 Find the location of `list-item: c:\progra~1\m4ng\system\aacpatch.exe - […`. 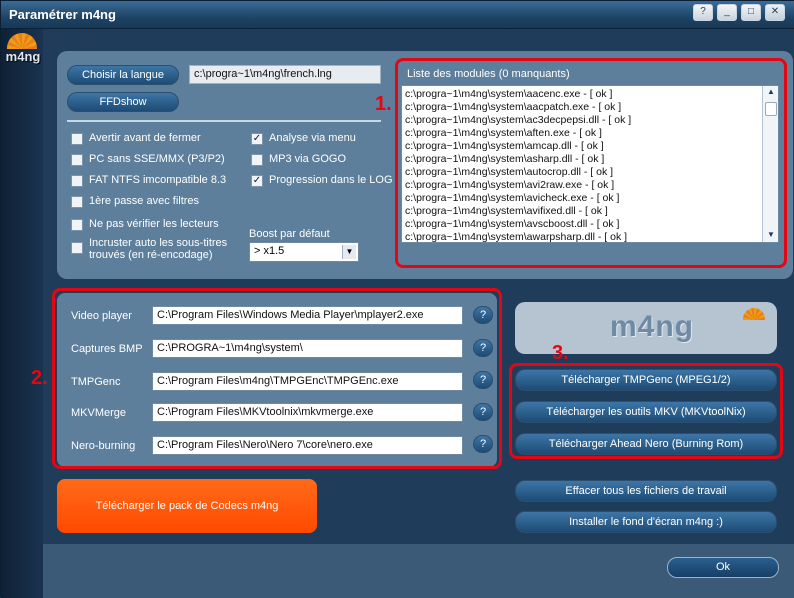

list-item: c:\progra~1\m4ng\system\aacpatch.exe - [… is located at coordinates (513, 107).